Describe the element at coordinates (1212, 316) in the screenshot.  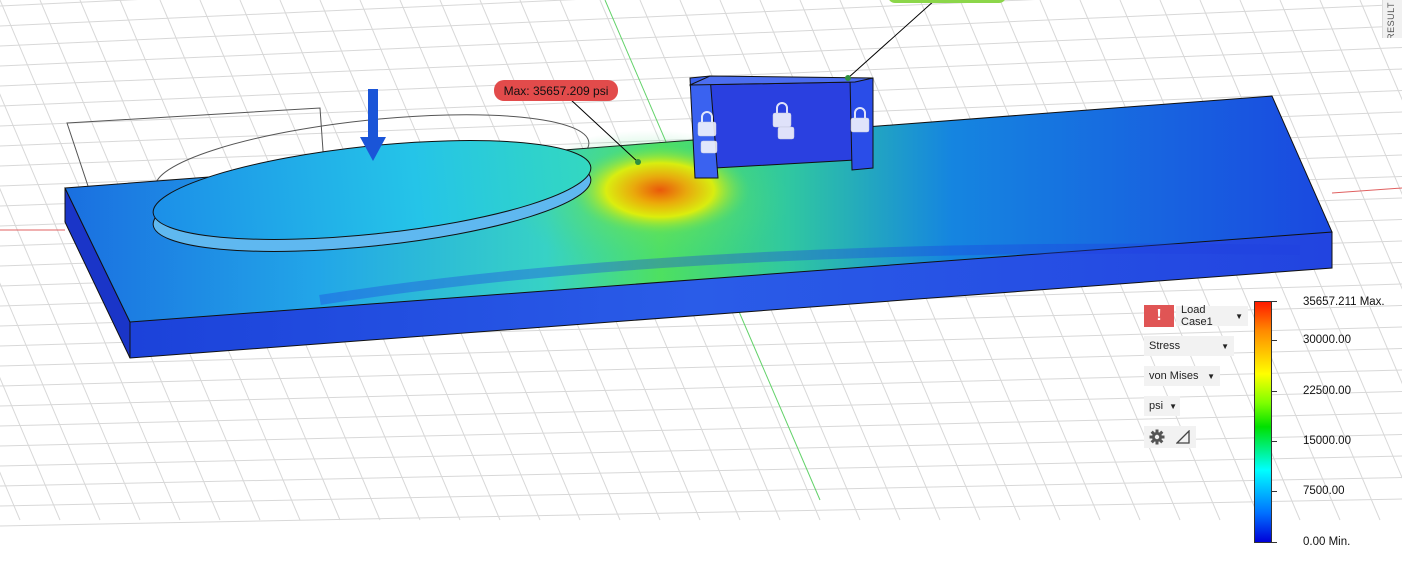
I see `load-case-dropdown: Load Case1 ▼` at that location.